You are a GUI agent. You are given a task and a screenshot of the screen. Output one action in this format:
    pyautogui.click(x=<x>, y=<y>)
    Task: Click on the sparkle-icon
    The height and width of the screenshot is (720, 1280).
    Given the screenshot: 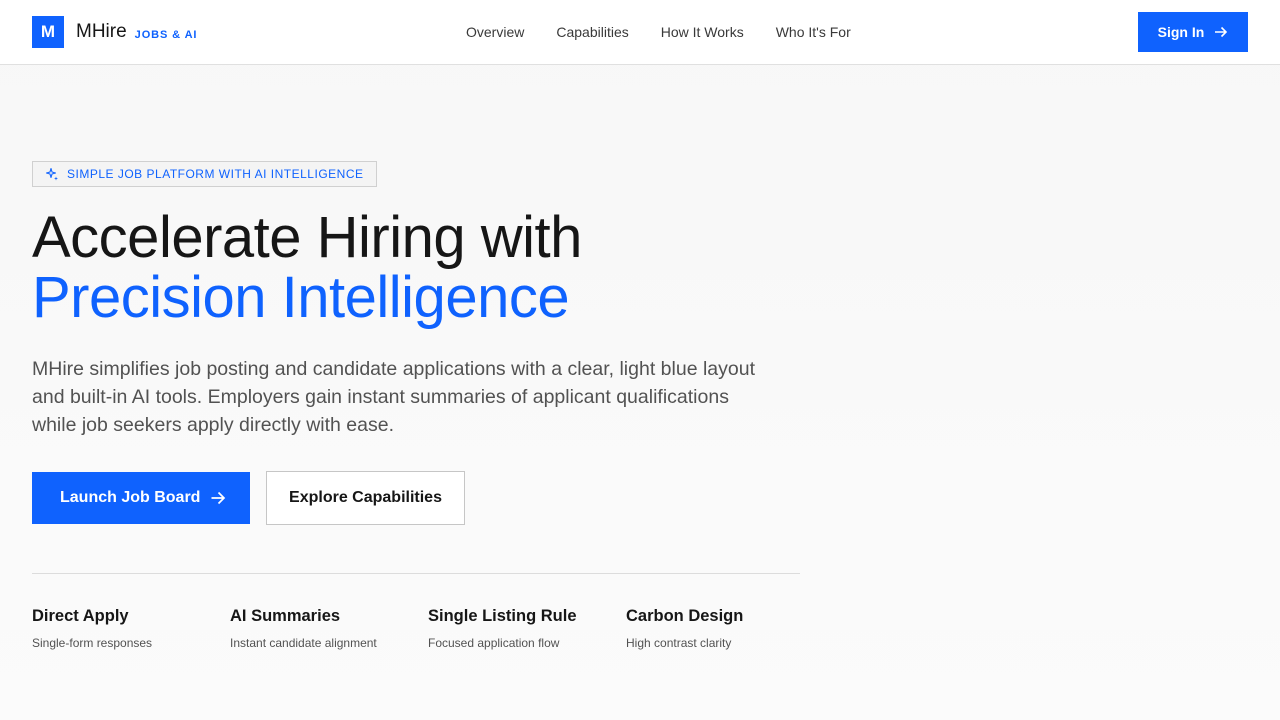 What is the action you would take?
    pyautogui.click(x=52, y=174)
    